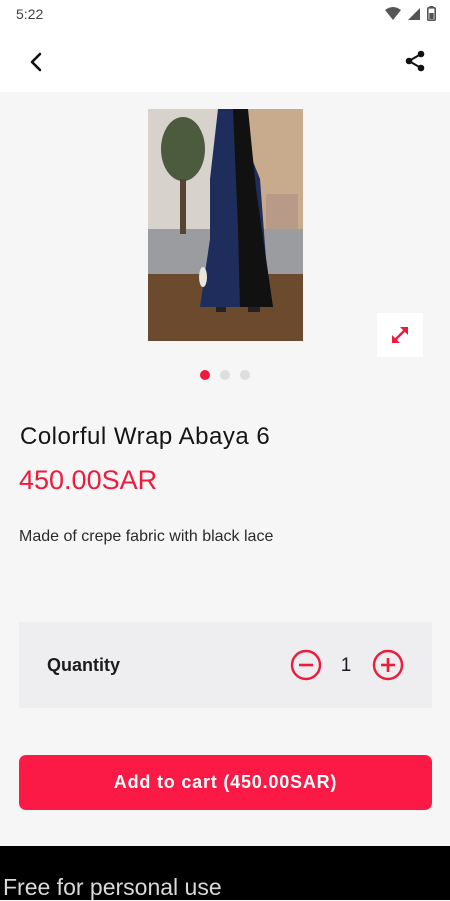  What do you see at coordinates (145, 436) in the screenshot?
I see `product-title: Colorful Wrap Abaya 6` at bounding box center [145, 436].